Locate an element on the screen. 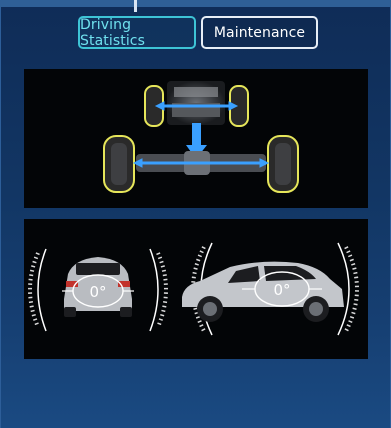  car-side-view is located at coordinates (263, 291).